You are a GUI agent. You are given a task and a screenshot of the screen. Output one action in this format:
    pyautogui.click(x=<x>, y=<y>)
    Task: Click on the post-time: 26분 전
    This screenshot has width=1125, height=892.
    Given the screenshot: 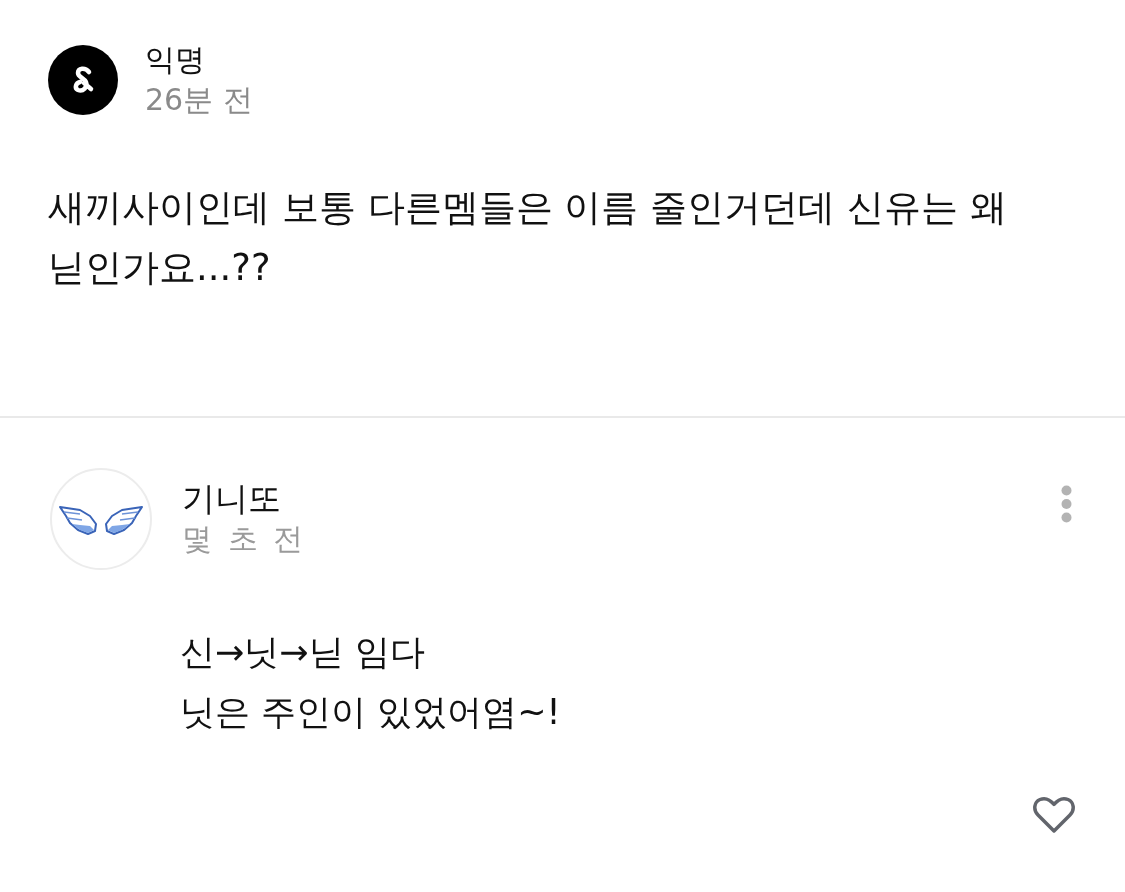 What is the action you would take?
    pyautogui.click(x=199, y=100)
    